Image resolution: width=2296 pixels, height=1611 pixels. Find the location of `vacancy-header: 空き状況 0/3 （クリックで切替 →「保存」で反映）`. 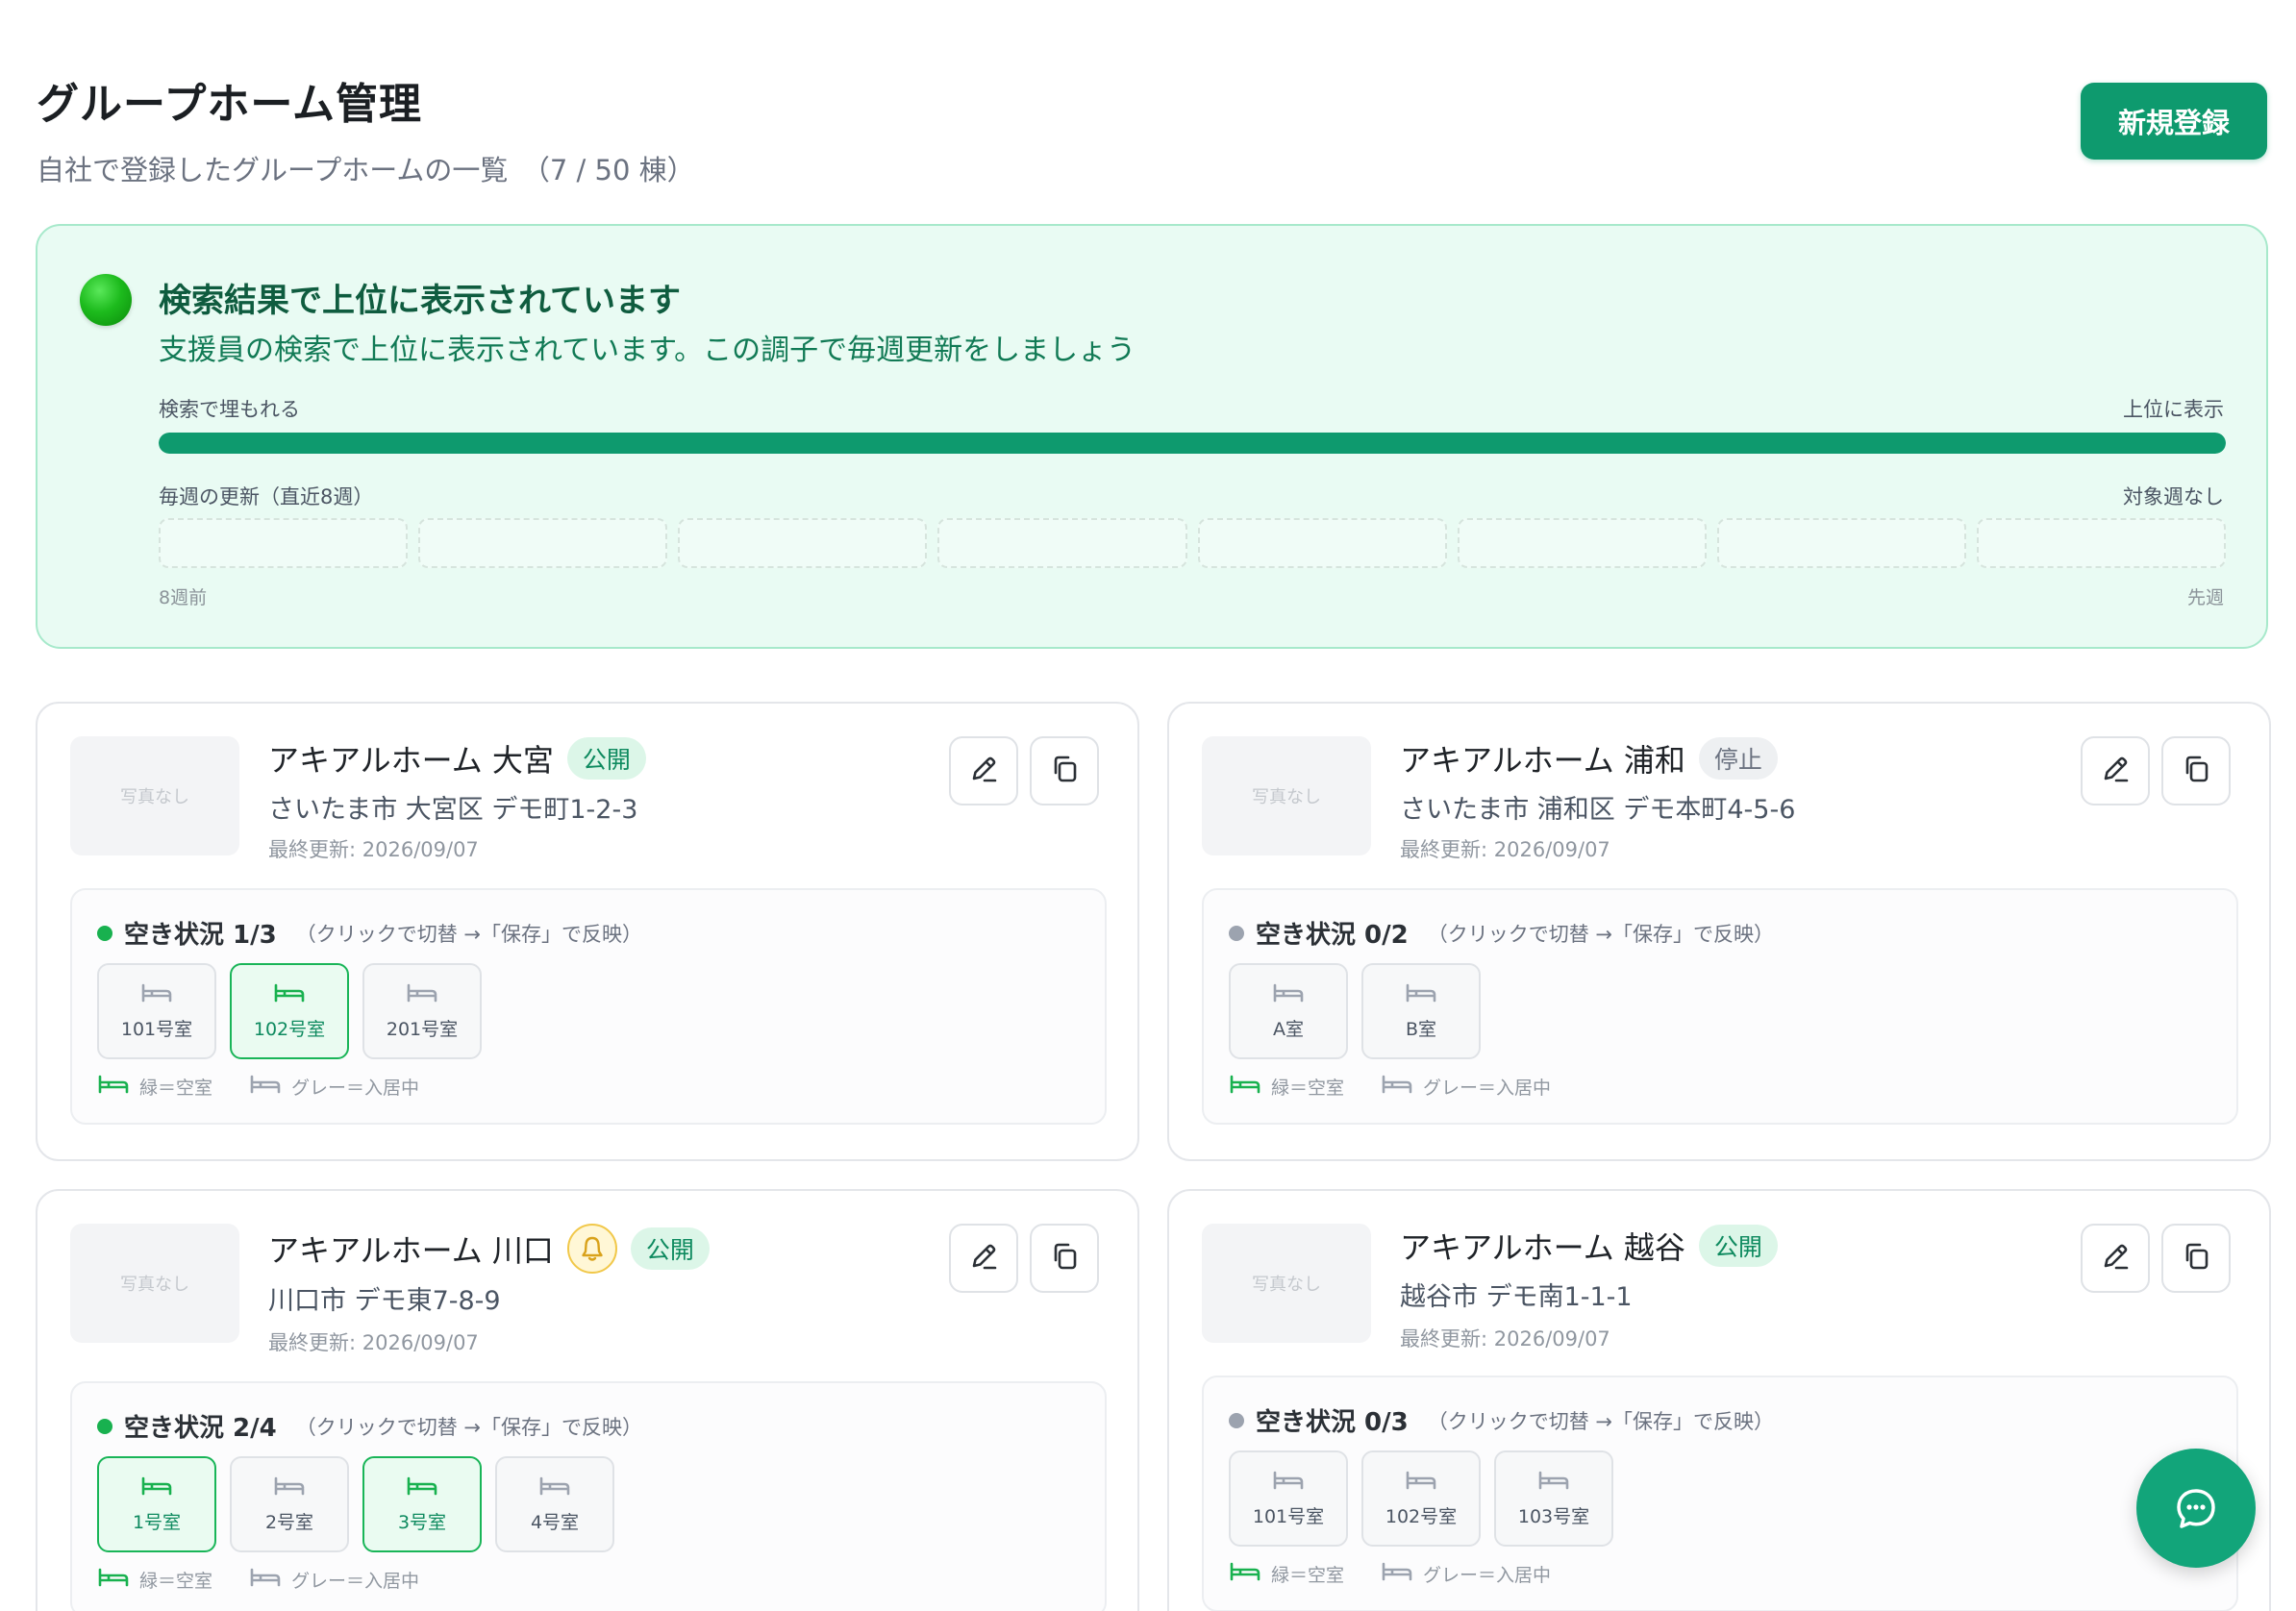

vacancy-header: 空き状況 0/3 （クリックで切替 →「保存」で反映） is located at coordinates (1501, 1420).